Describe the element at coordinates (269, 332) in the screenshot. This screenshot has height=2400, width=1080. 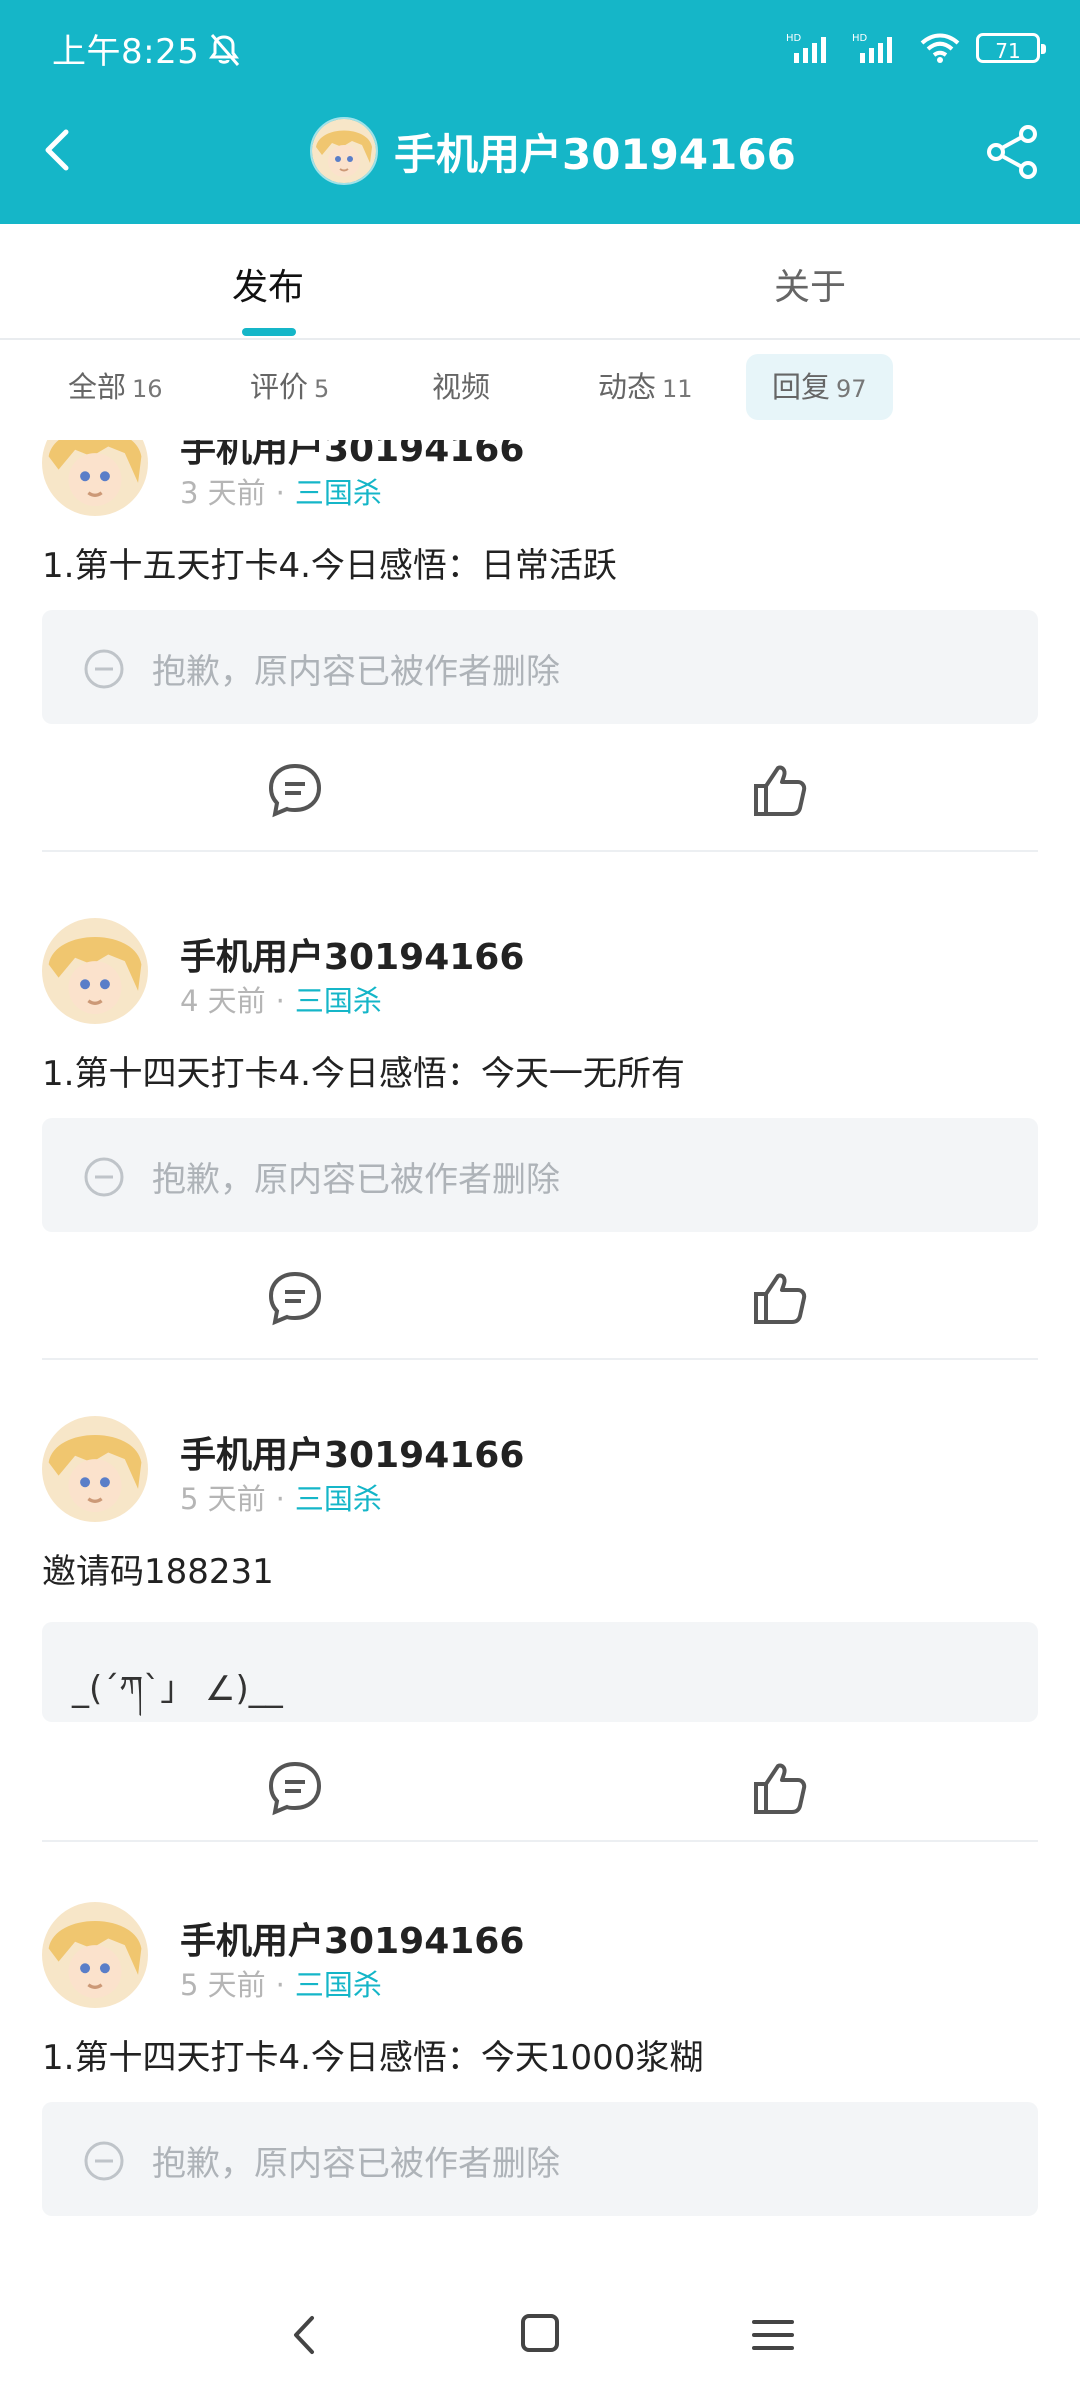
I see `tab-indicator` at that location.